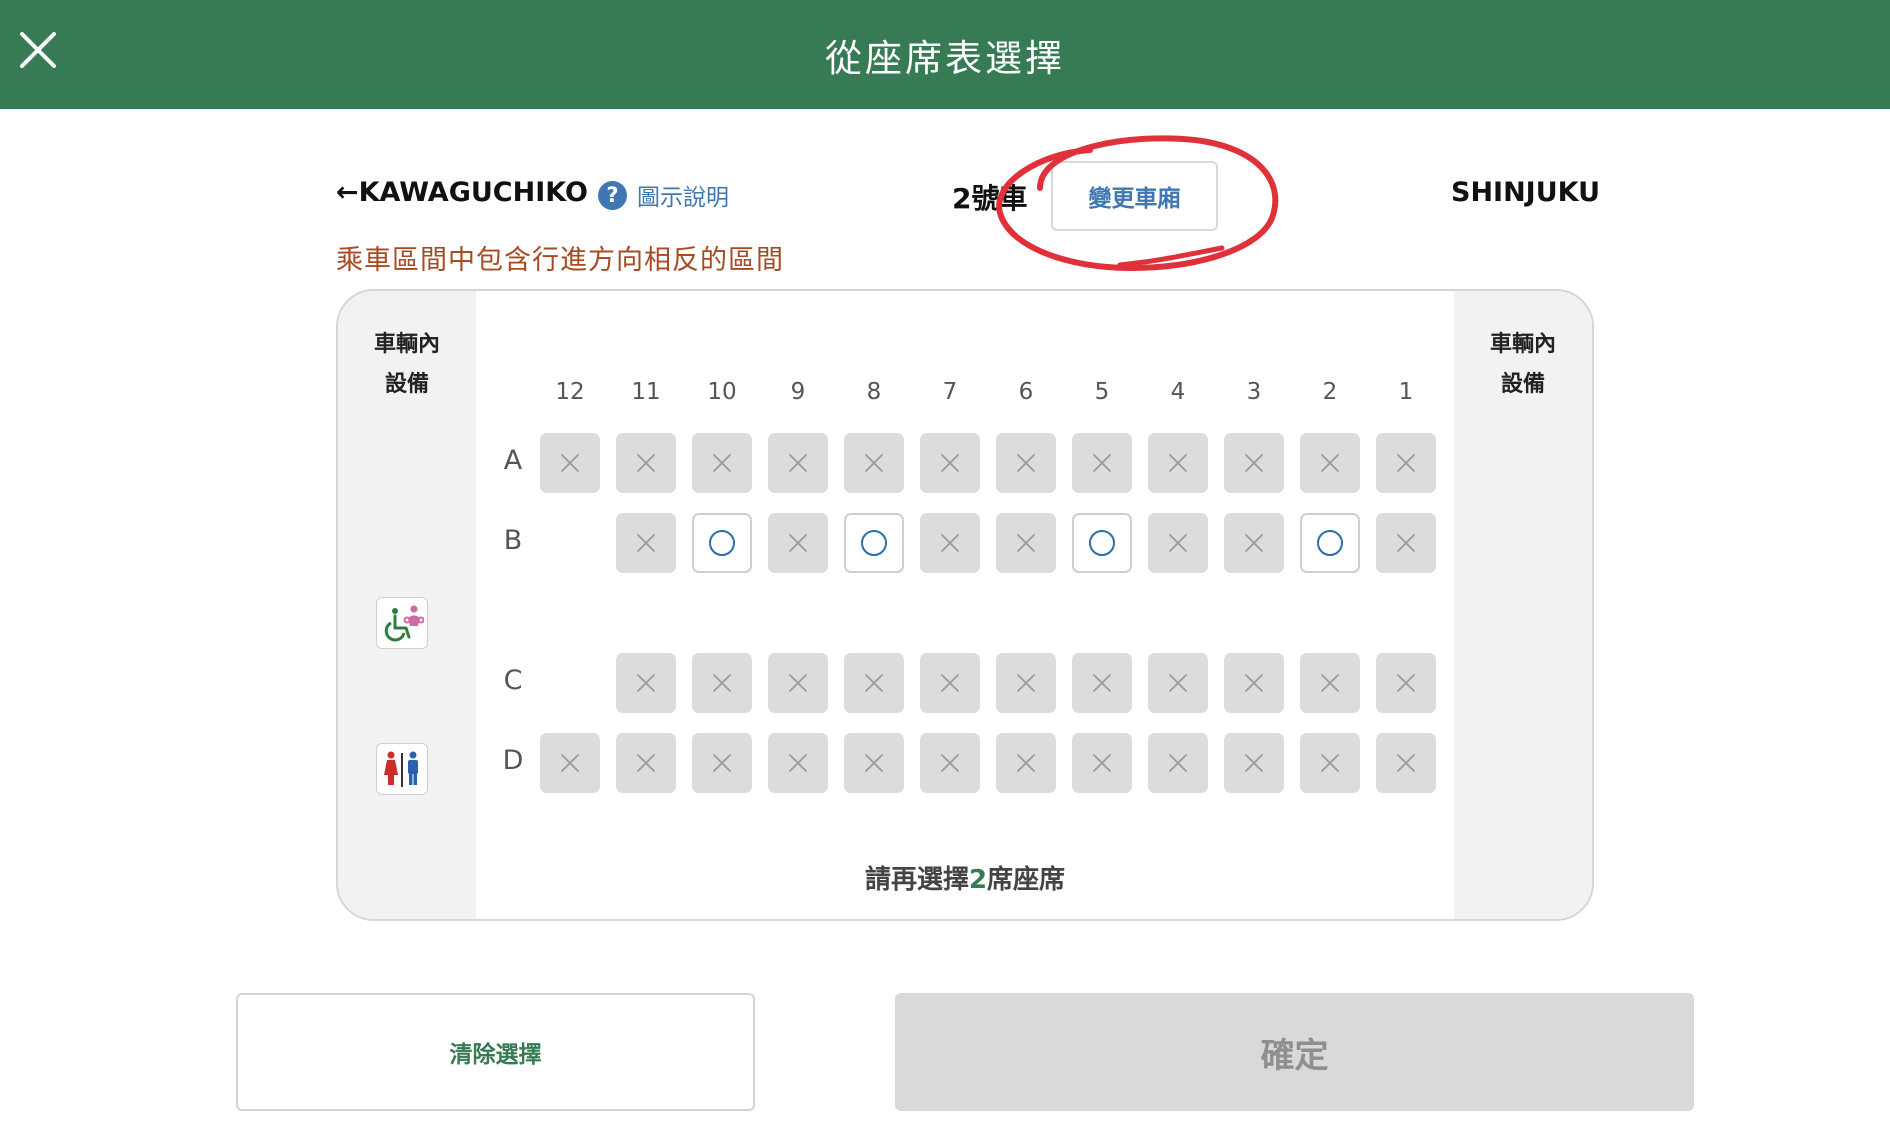 This screenshot has height=1134, width=1890. Describe the element at coordinates (1294, 1052) in the screenshot. I see `confirm-button: 確定` at that location.